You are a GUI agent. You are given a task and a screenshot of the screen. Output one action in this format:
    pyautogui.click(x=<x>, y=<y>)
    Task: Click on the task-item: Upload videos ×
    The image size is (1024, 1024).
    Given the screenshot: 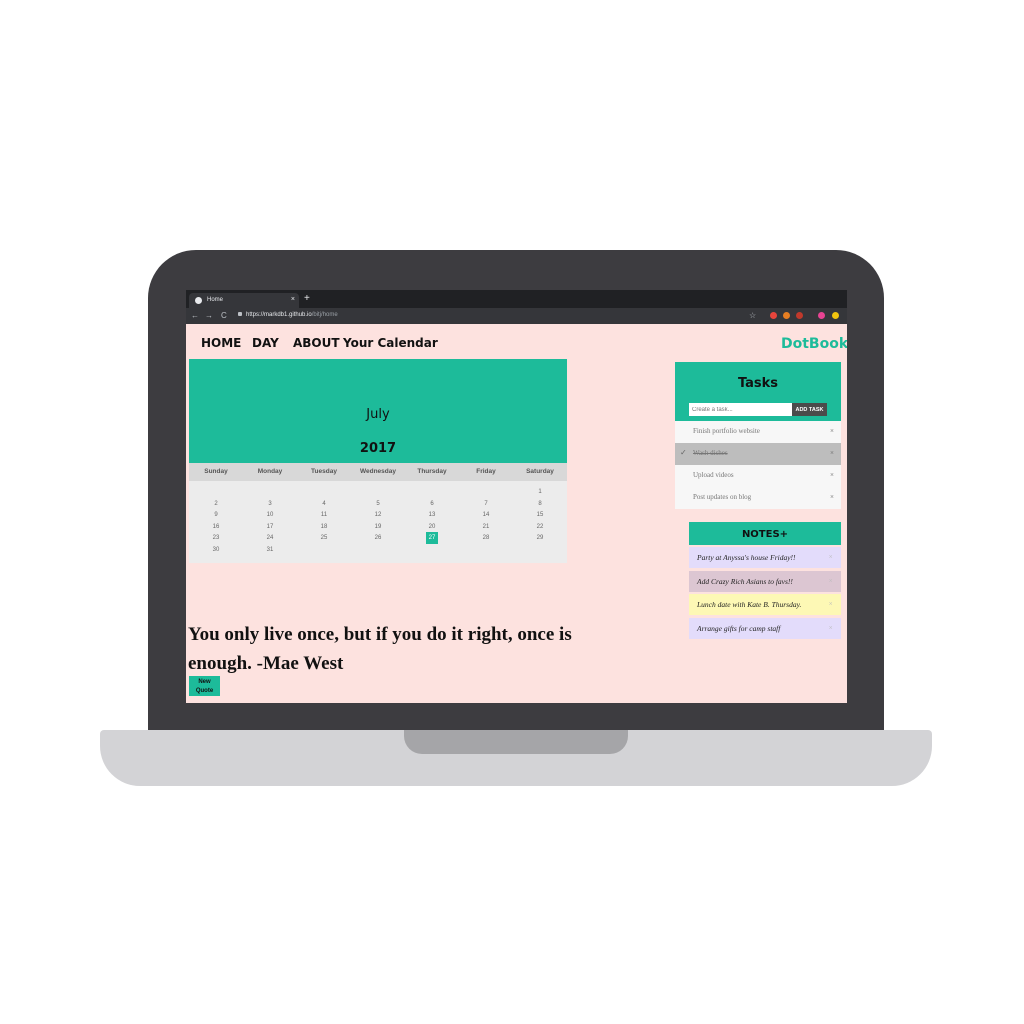 What is the action you would take?
    pyautogui.click(x=758, y=476)
    